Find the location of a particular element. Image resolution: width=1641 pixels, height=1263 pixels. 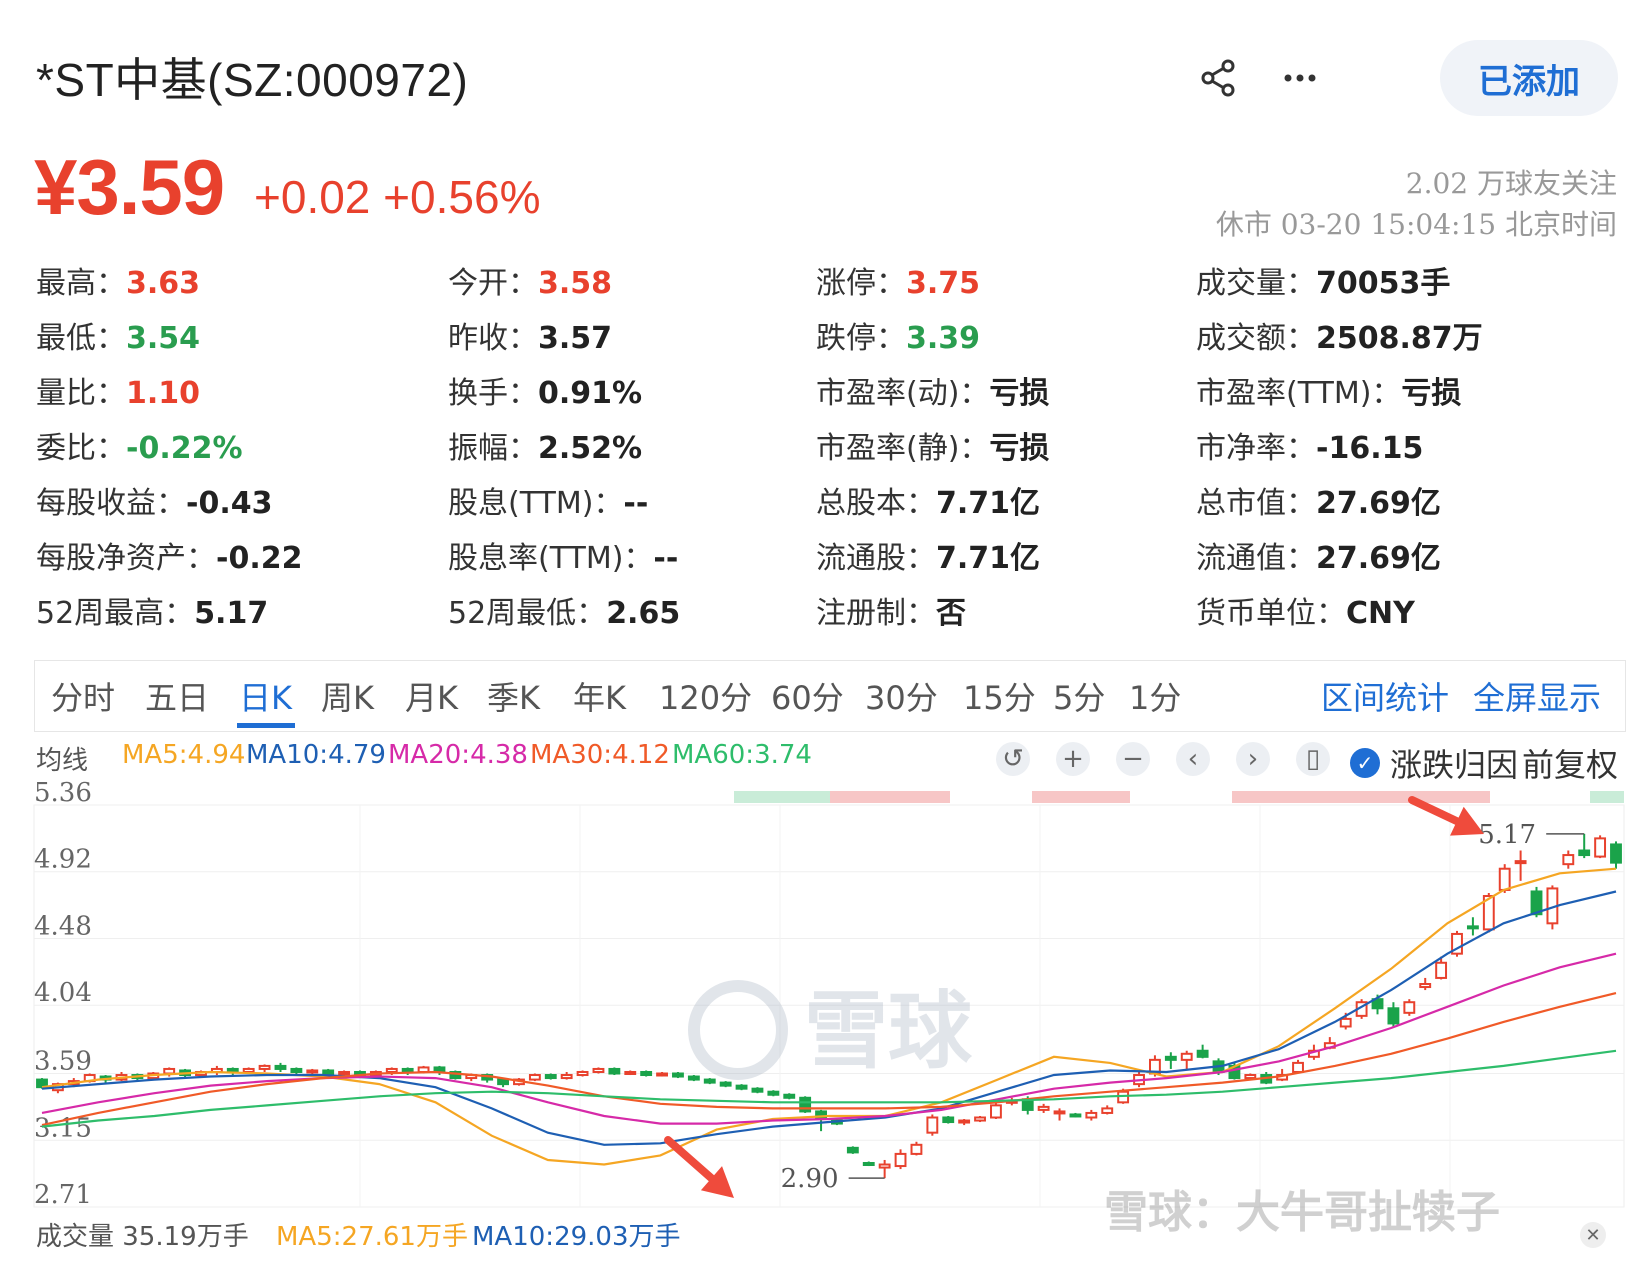

y-tick-label: 4.04 is located at coordinates (63, 993).